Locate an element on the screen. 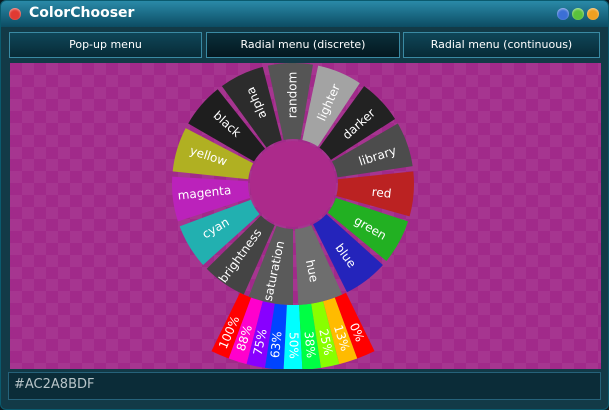  status-bar: #AC2A8BDF is located at coordinates (304, 386).